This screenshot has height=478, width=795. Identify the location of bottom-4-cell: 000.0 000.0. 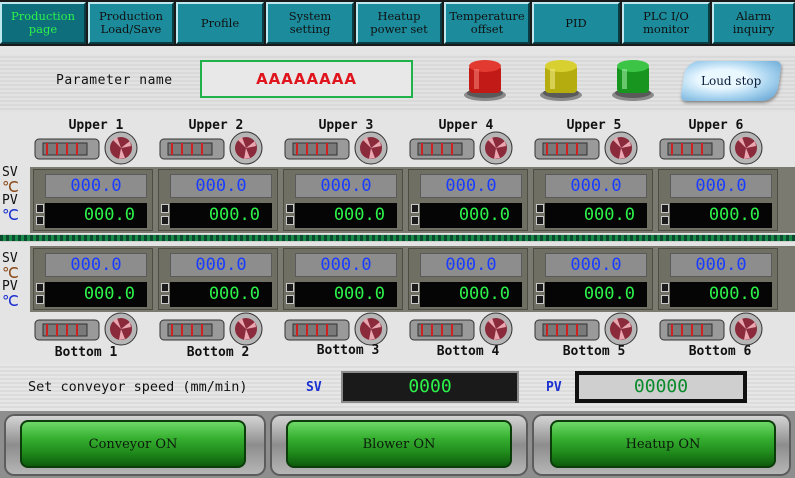
(468, 279).